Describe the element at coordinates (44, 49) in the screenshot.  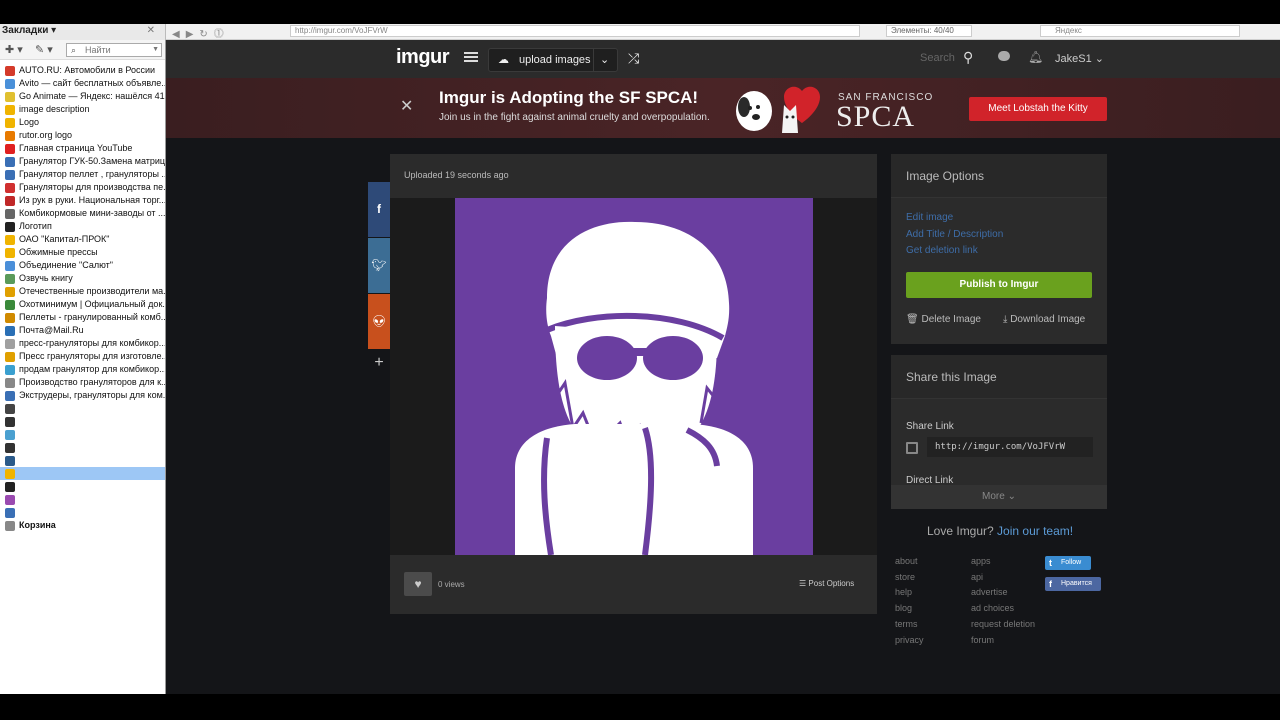
I see `wrench-icon: ✎ ▾` at that location.